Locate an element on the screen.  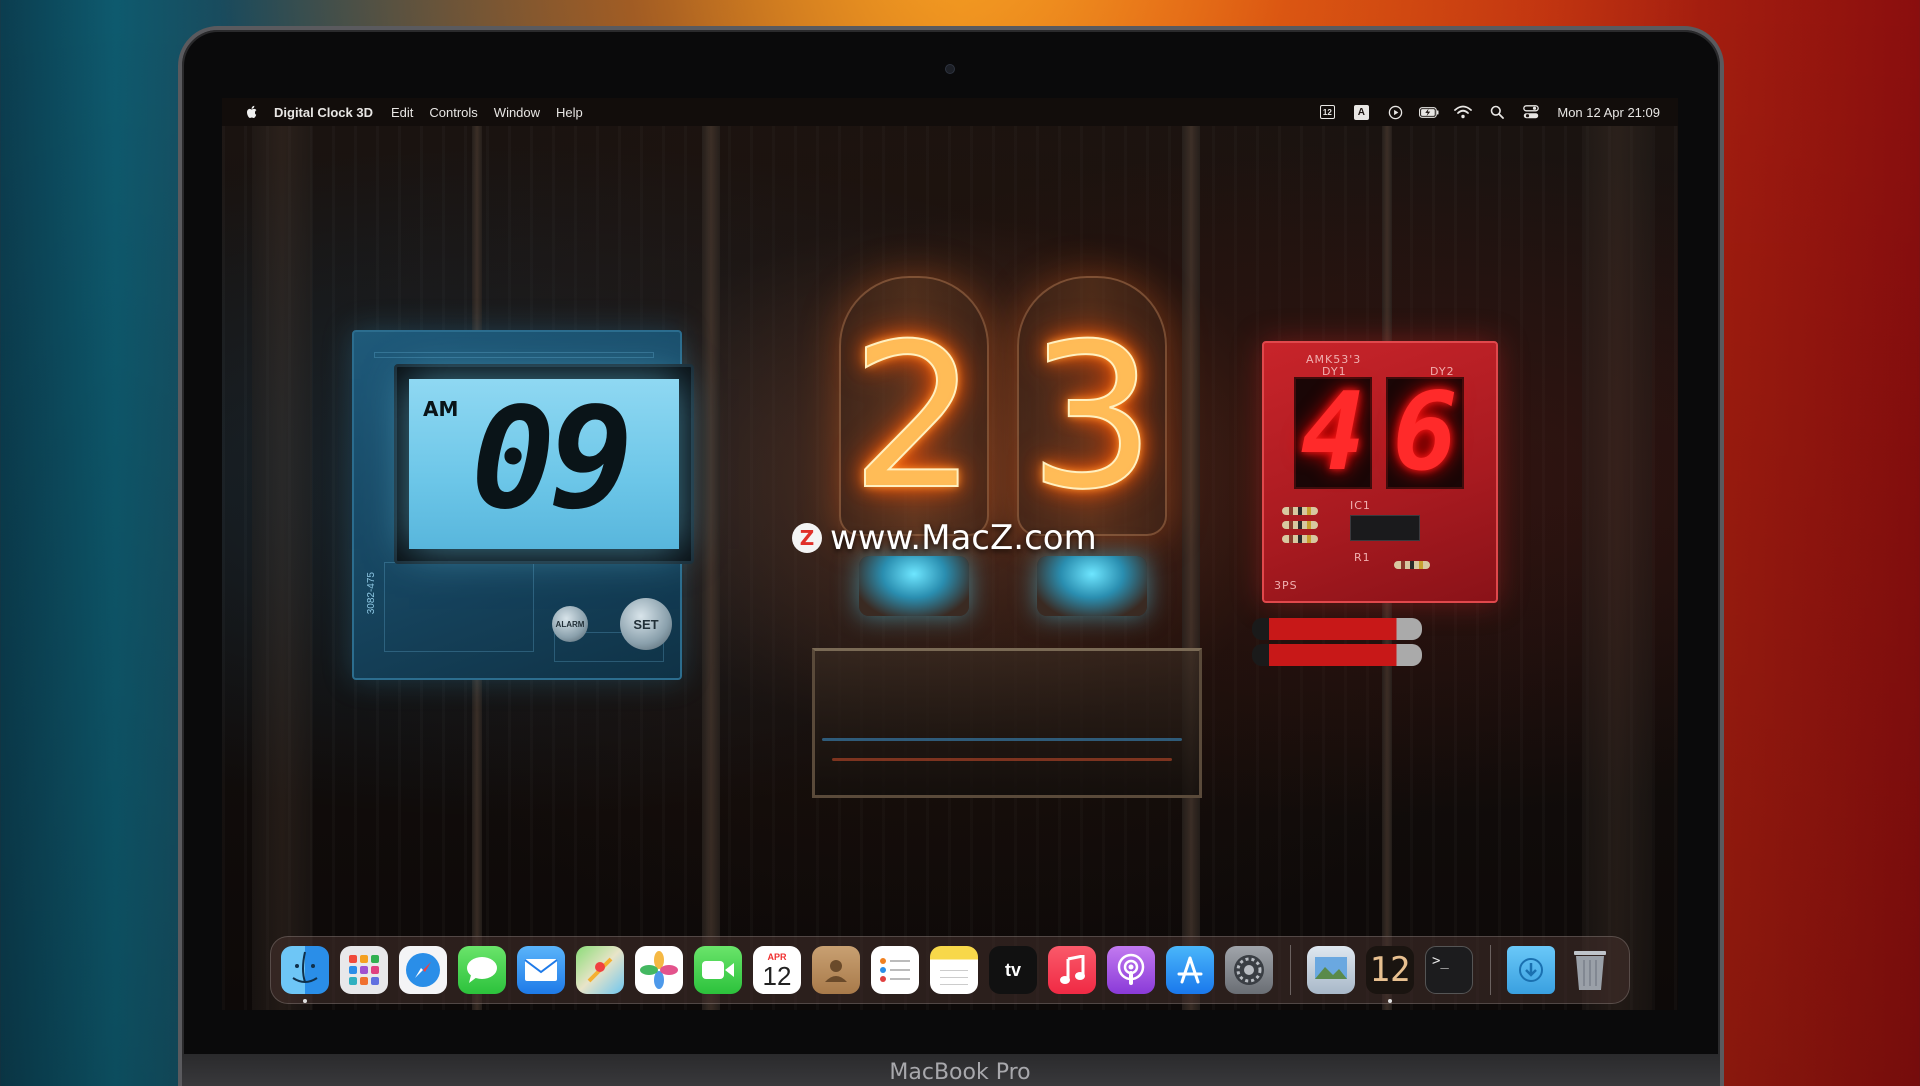
finder-icon is located at coordinates (305, 974).